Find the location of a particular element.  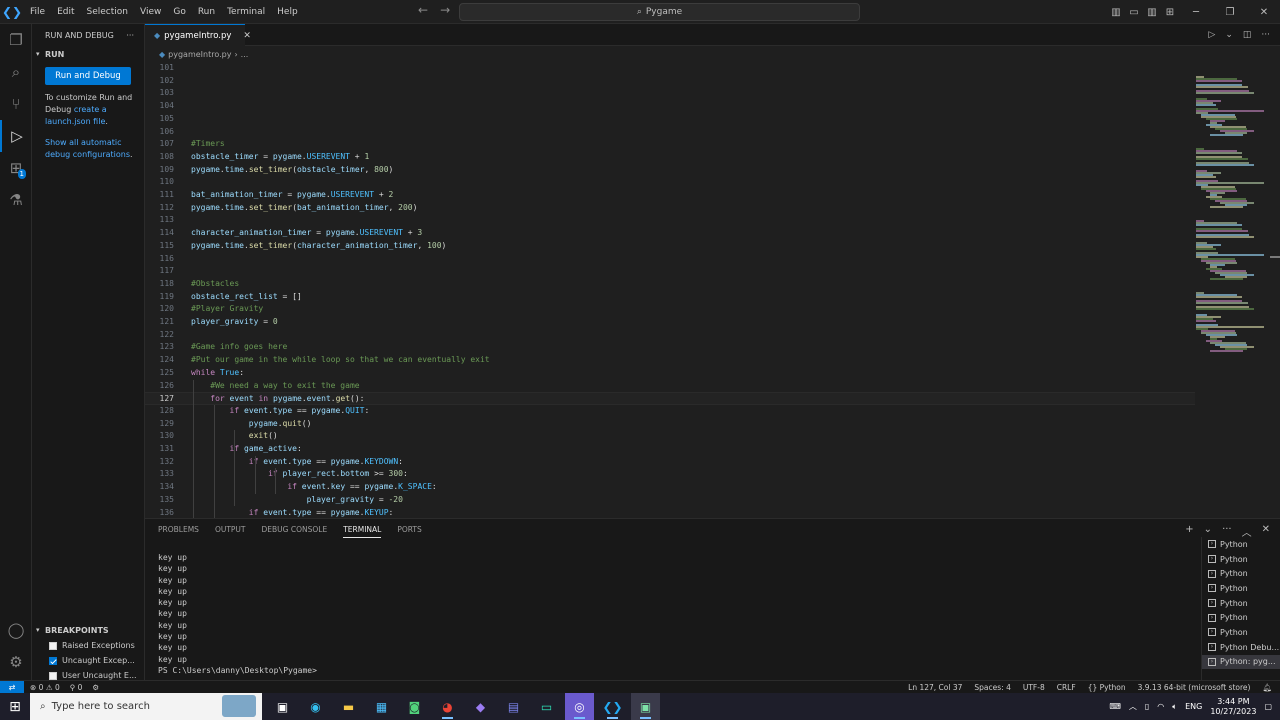

chrome-icon: ◕ is located at coordinates (447, 706).